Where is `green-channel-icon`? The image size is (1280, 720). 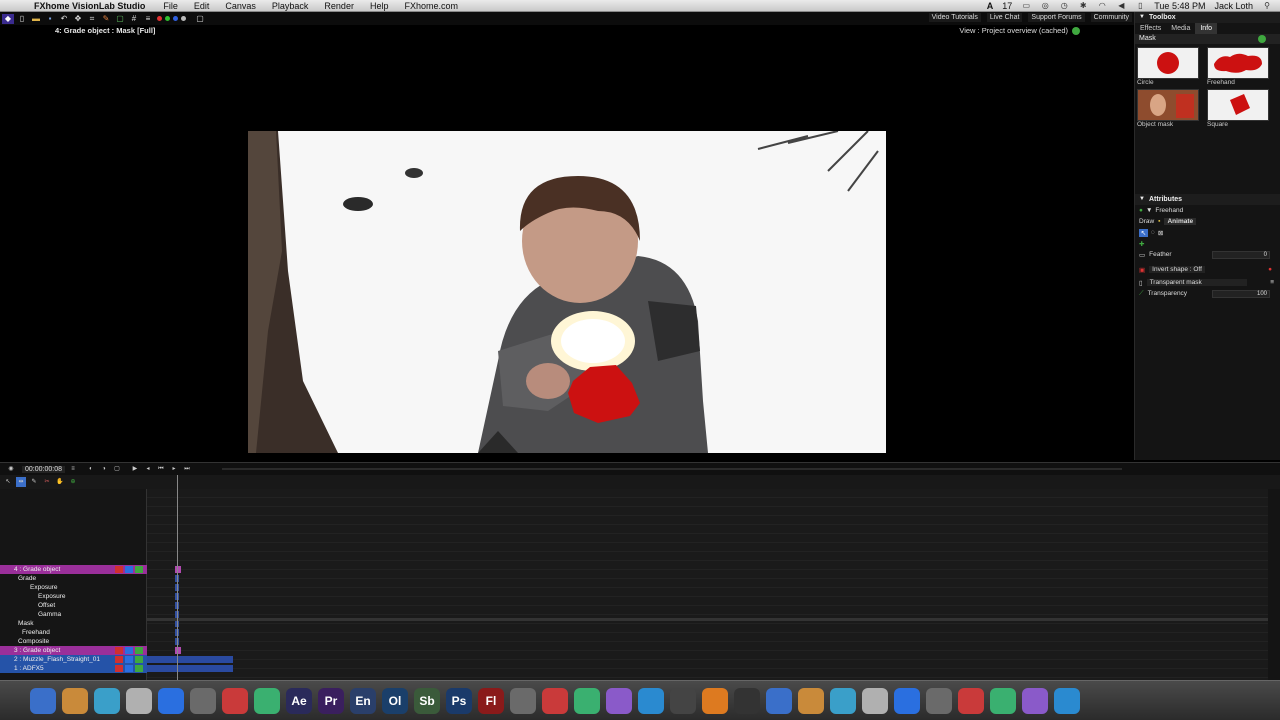
green-channel-icon is located at coordinates (167, 18).